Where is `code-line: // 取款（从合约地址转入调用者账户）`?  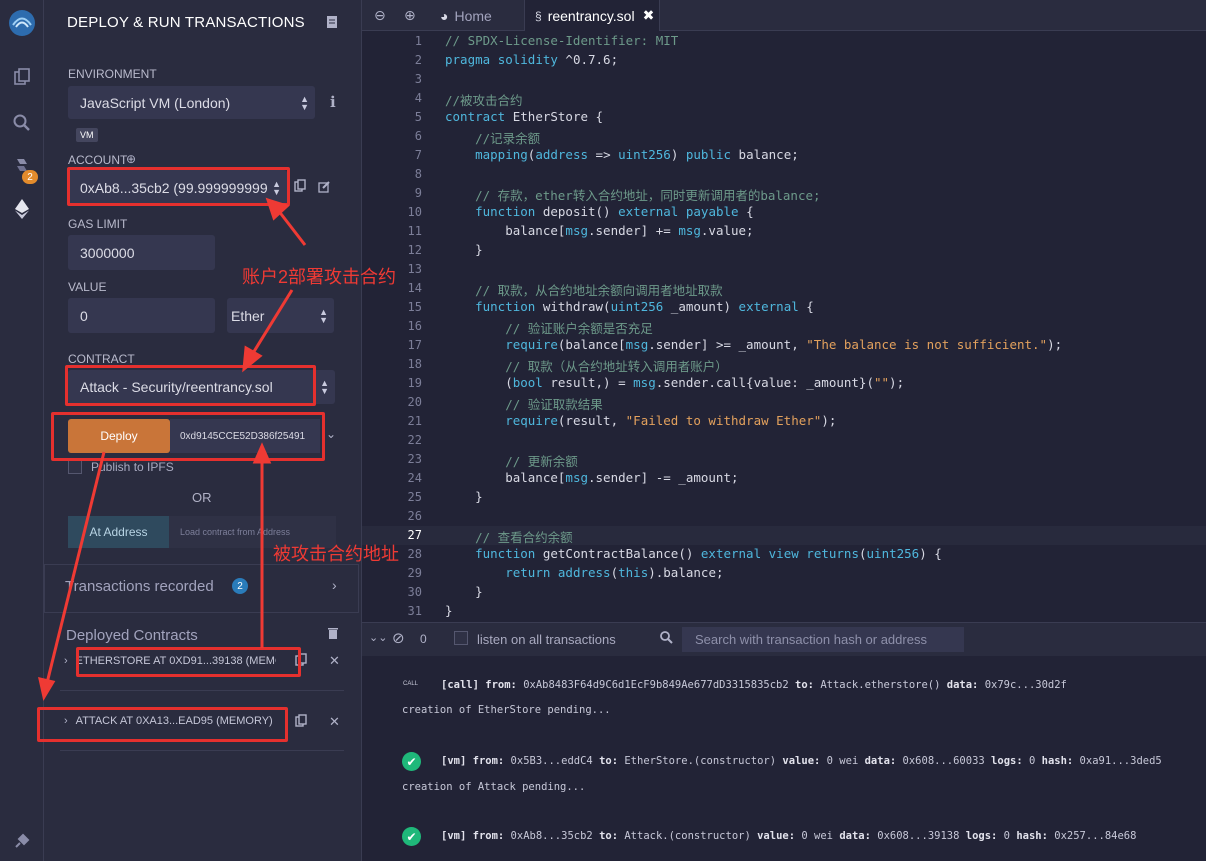 code-line: // 取款（从合约地址转入调用者账户） is located at coordinates (616, 366).